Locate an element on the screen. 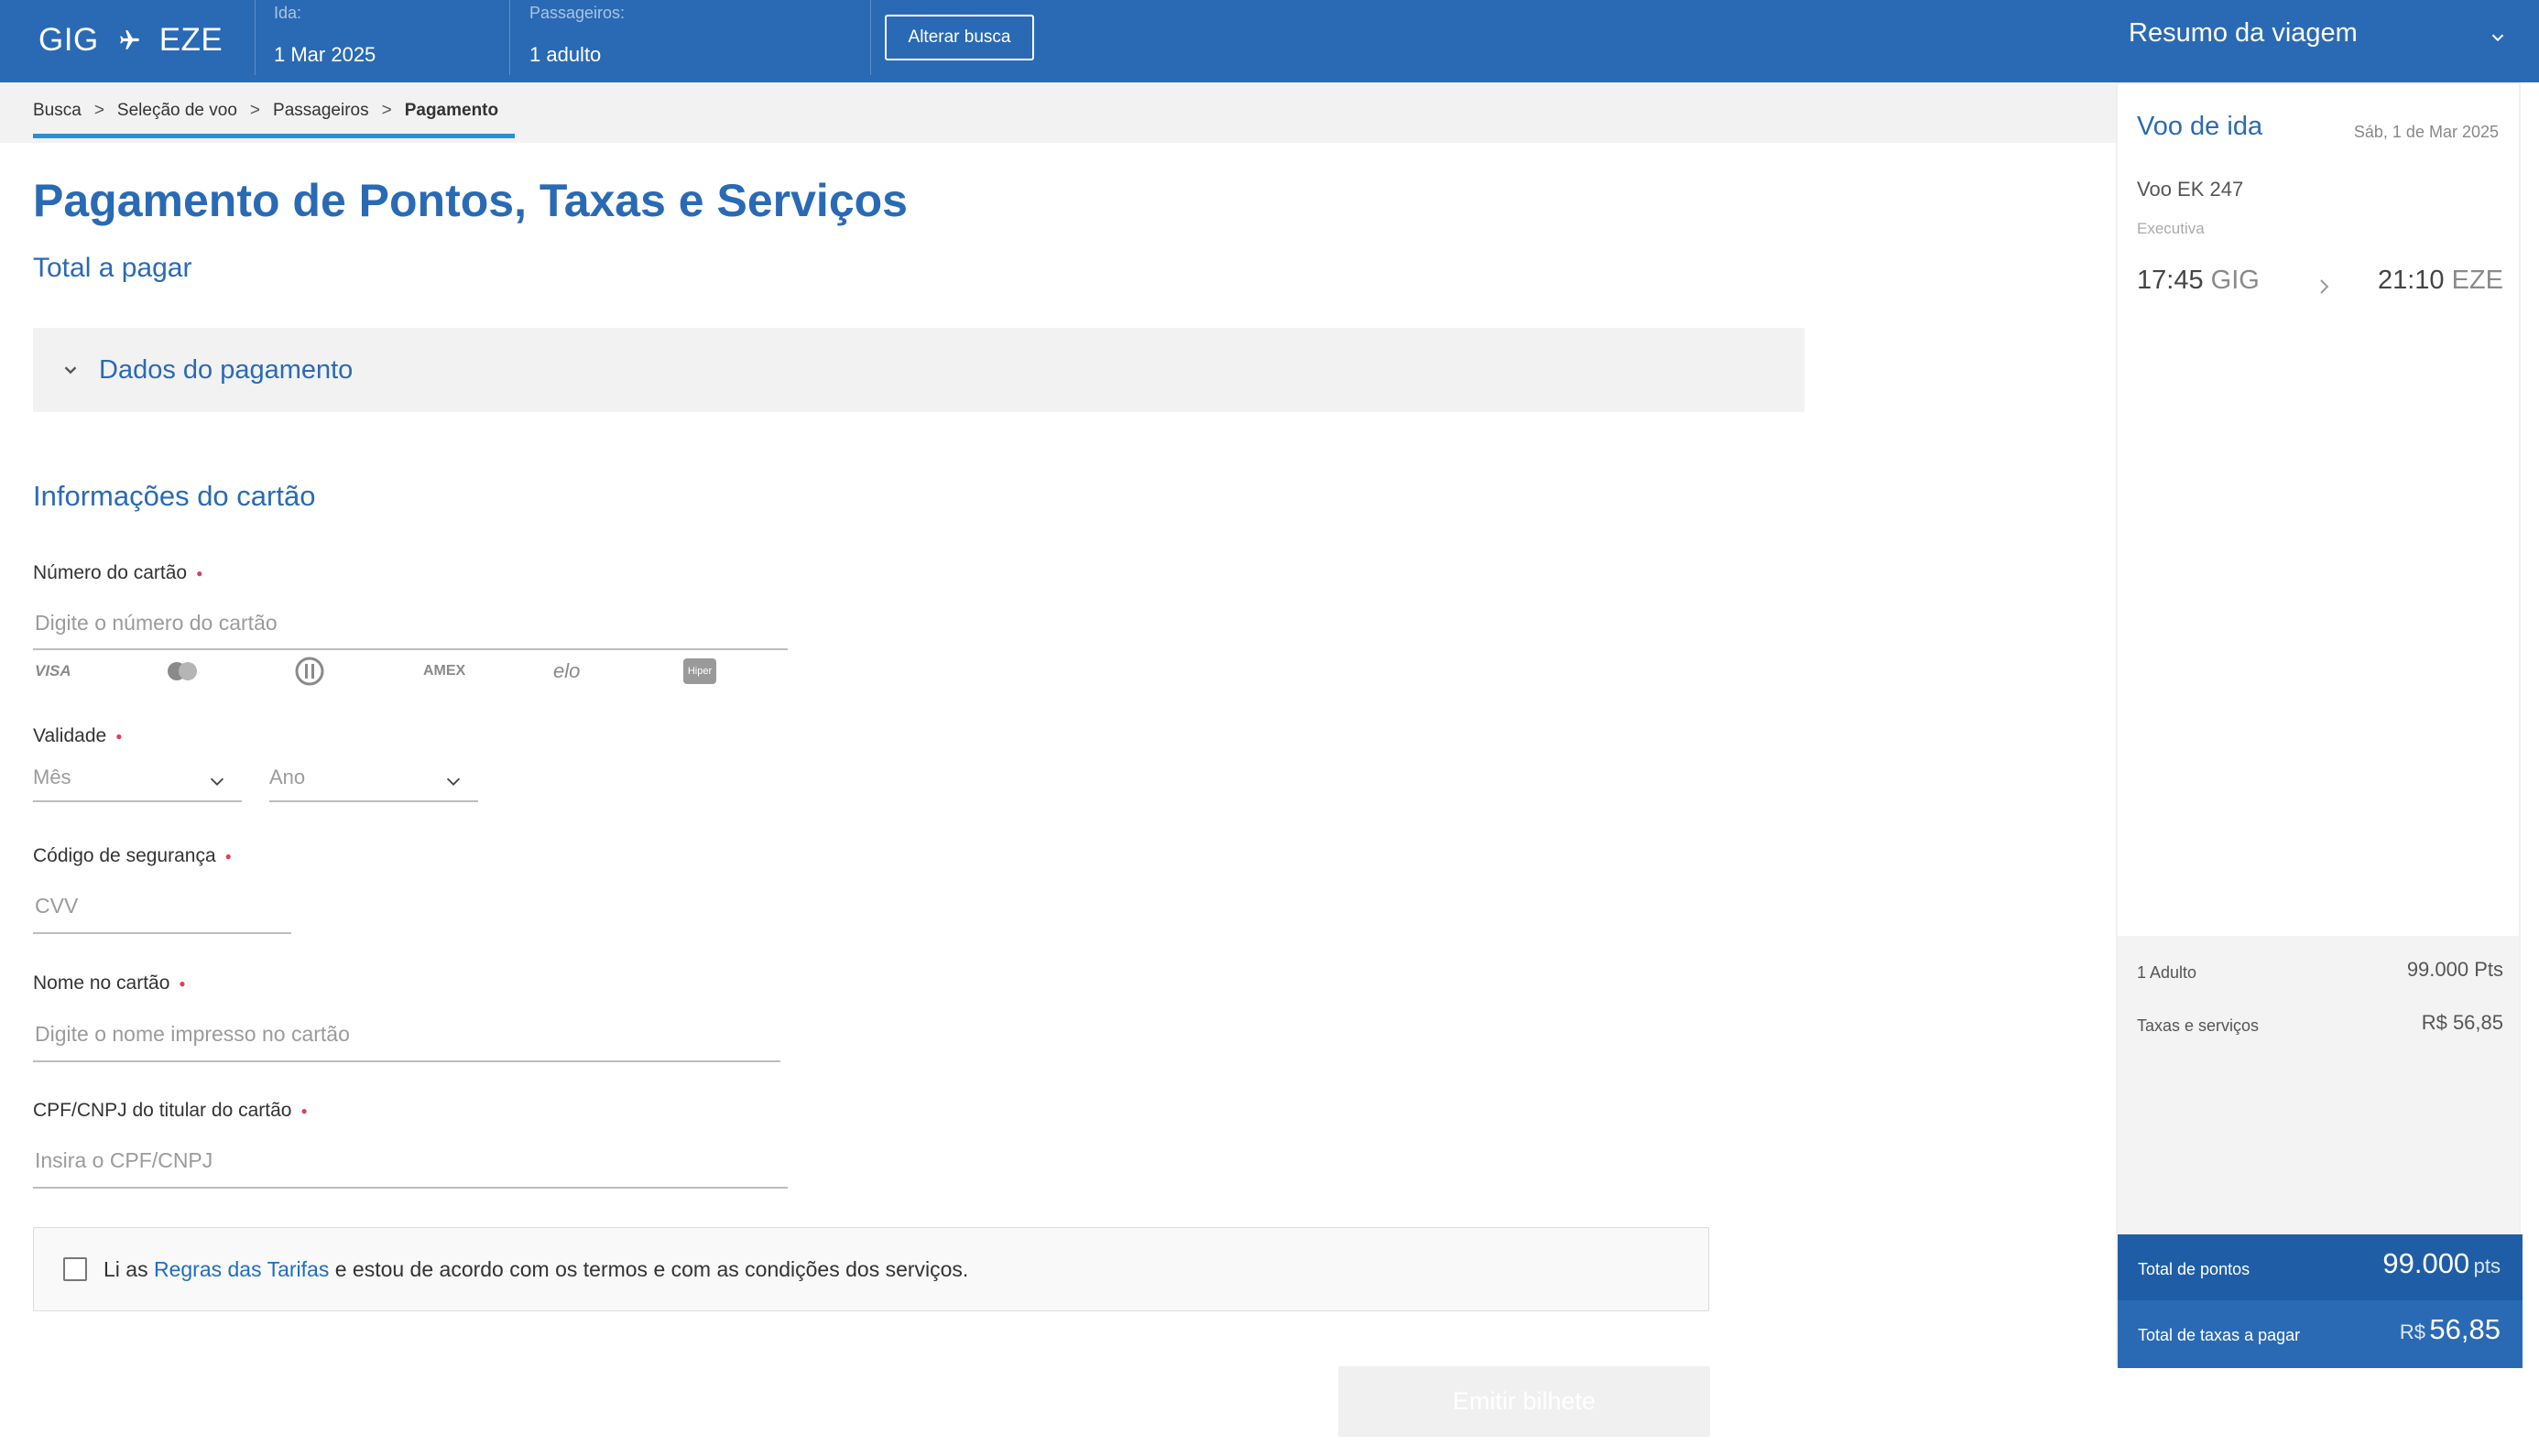  validity-label: Validade ● is located at coordinates (77, 736).